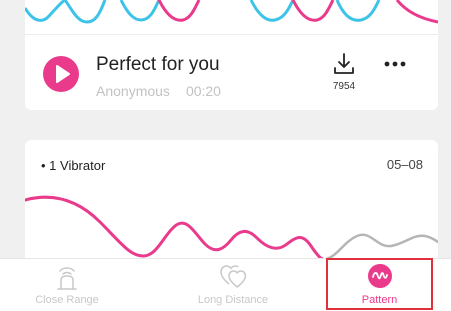  What do you see at coordinates (203, 91) in the screenshot?
I see `track-duration: 00:20` at bounding box center [203, 91].